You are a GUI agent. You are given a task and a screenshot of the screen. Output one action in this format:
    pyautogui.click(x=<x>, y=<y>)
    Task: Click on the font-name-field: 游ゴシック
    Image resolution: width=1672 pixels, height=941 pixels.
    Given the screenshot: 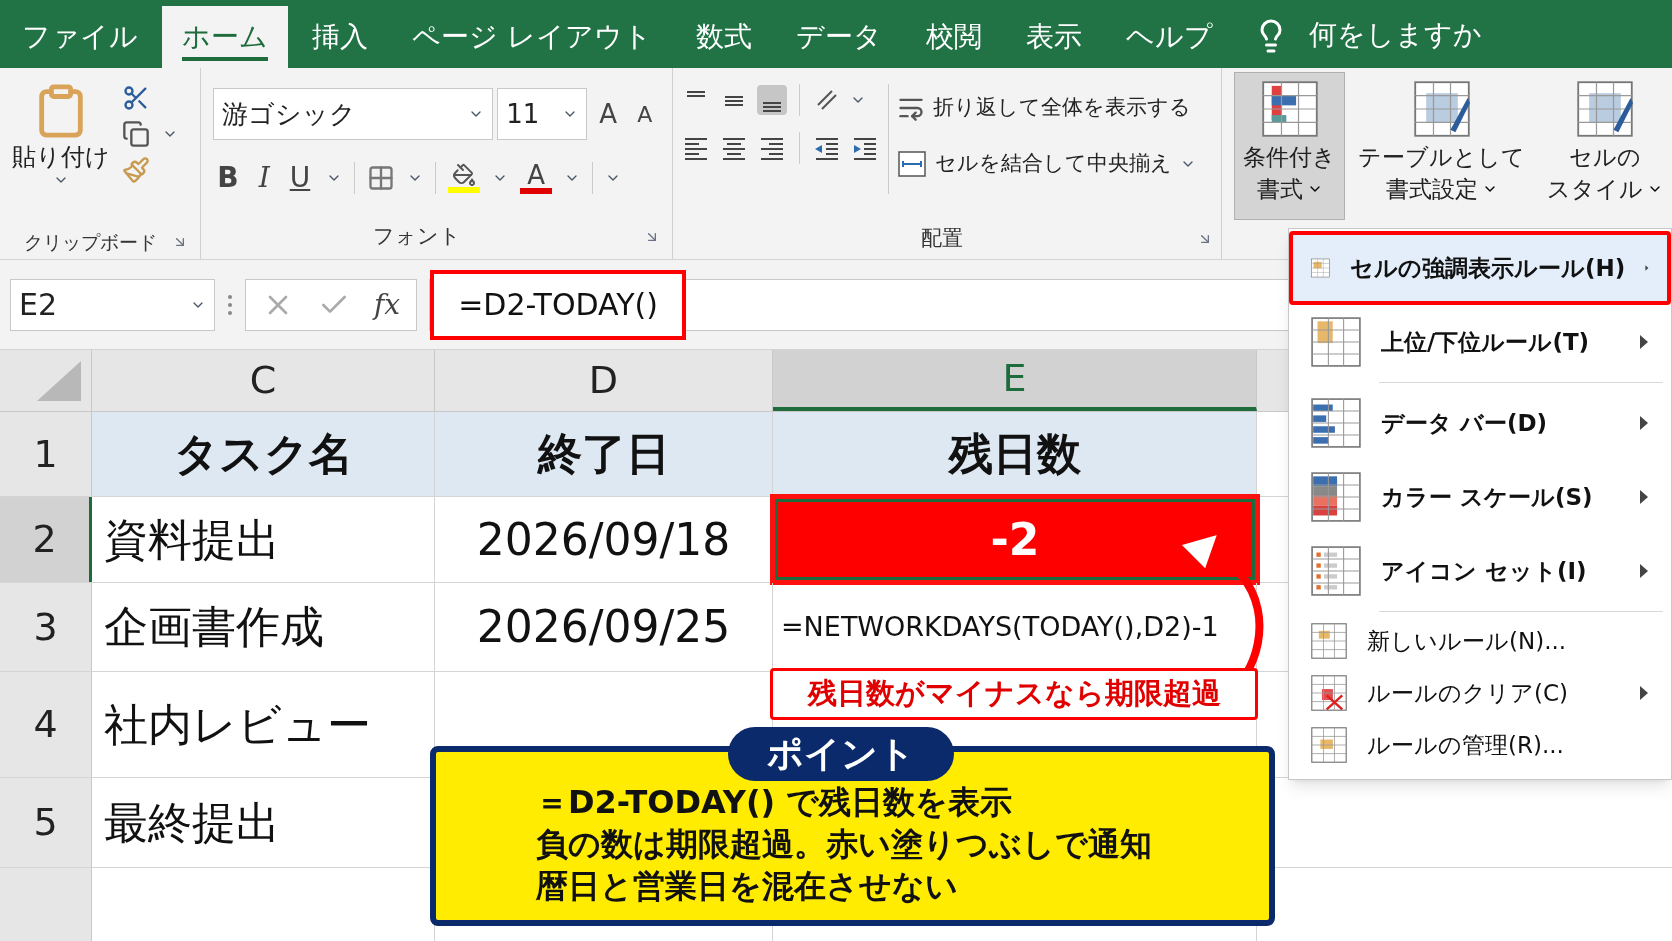 What is the action you would take?
    pyautogui.click(x=353, y=114)
    